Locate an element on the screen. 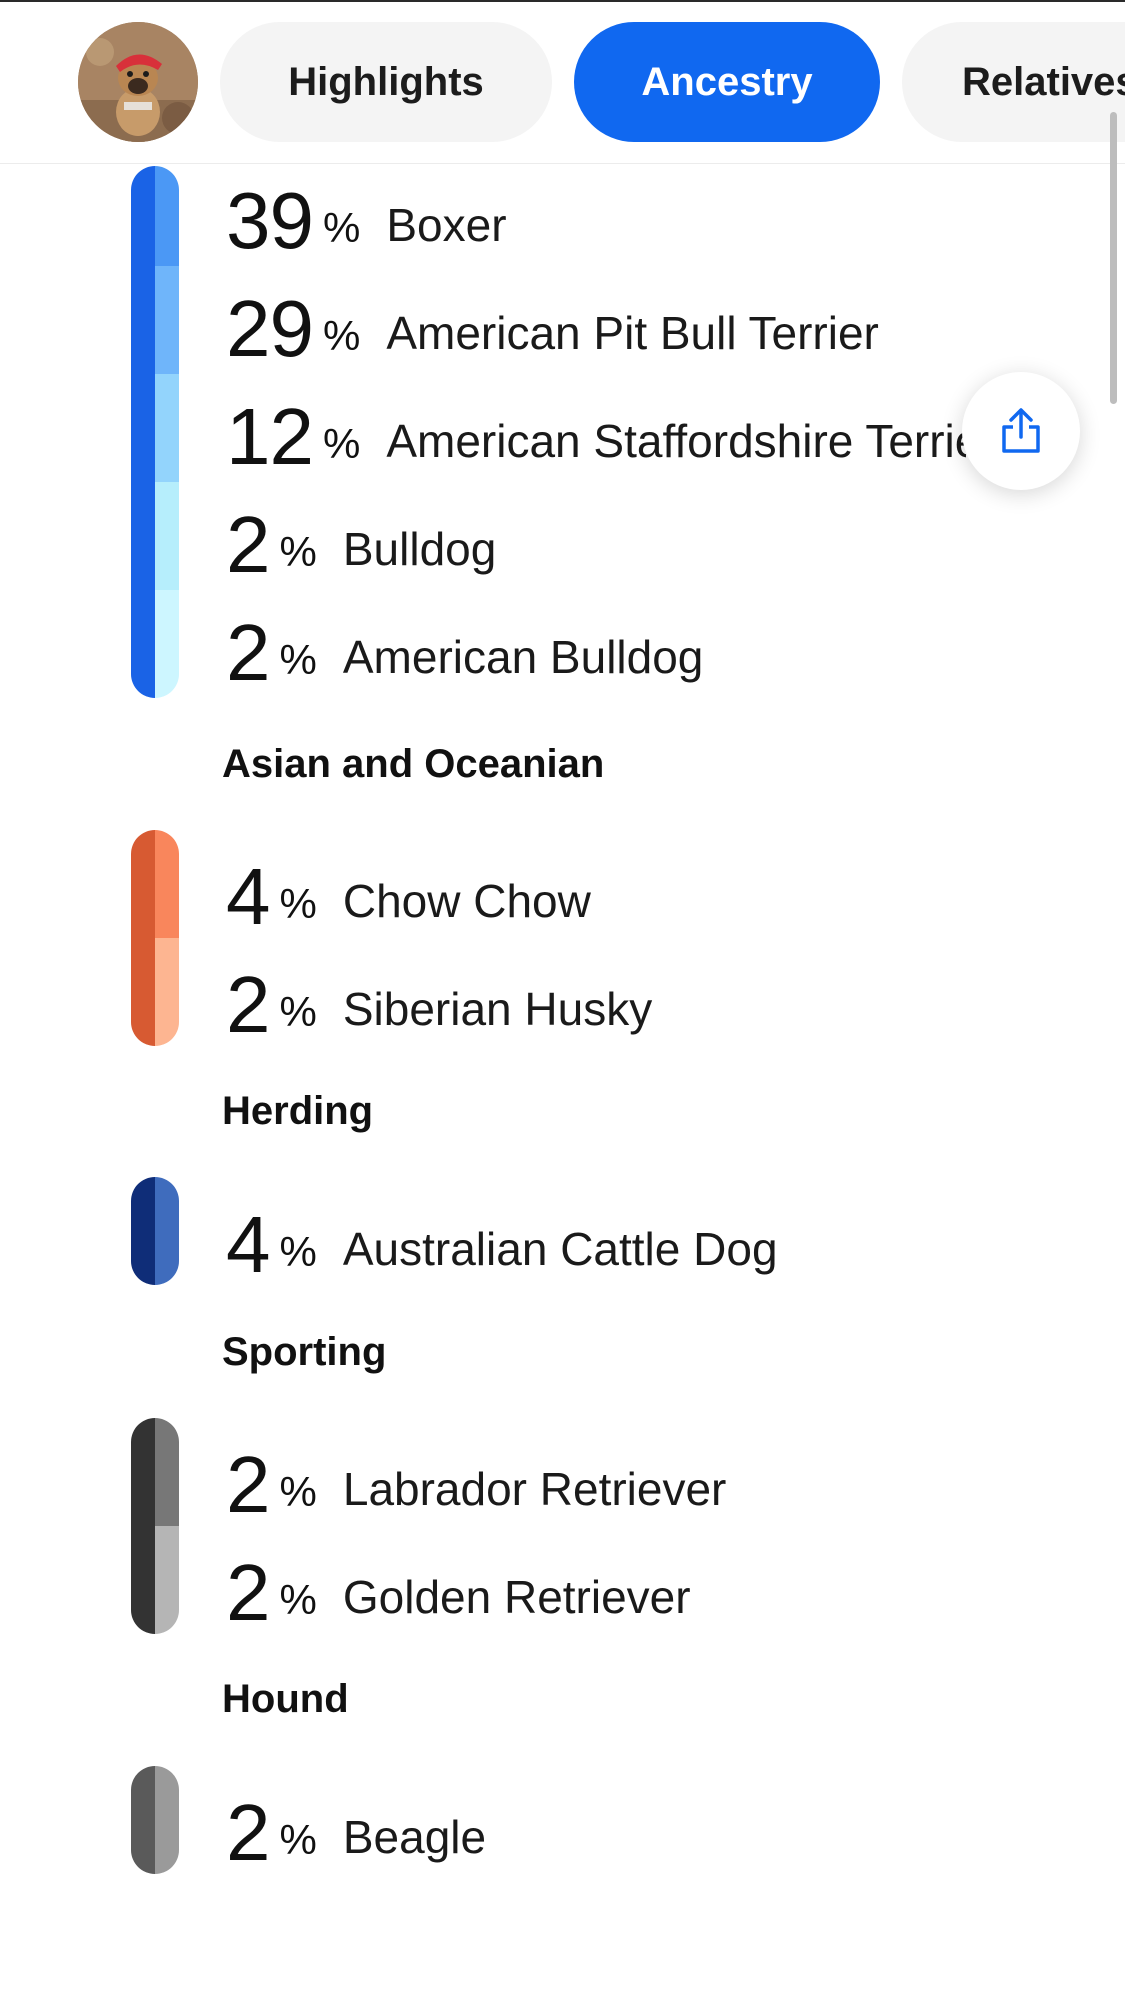  breed-row: 2 % Siberian Husky is located at coordinates (626, 1005).